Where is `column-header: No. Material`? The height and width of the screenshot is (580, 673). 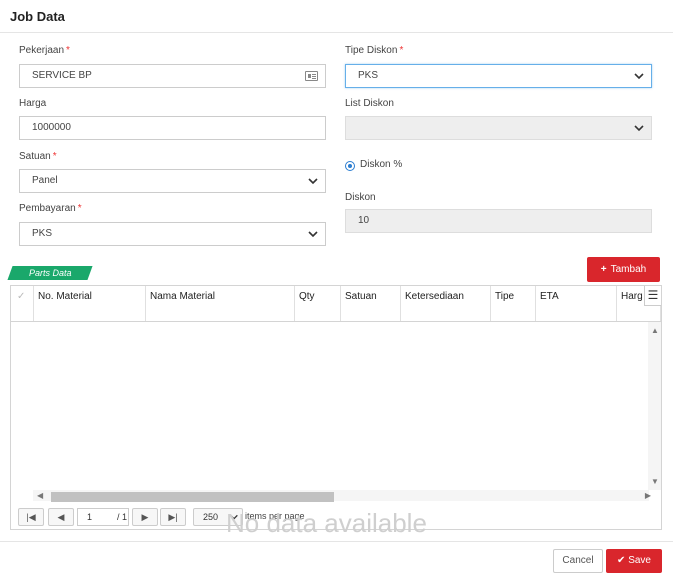 column-header: No. Material is located at coordinates (90, 303).